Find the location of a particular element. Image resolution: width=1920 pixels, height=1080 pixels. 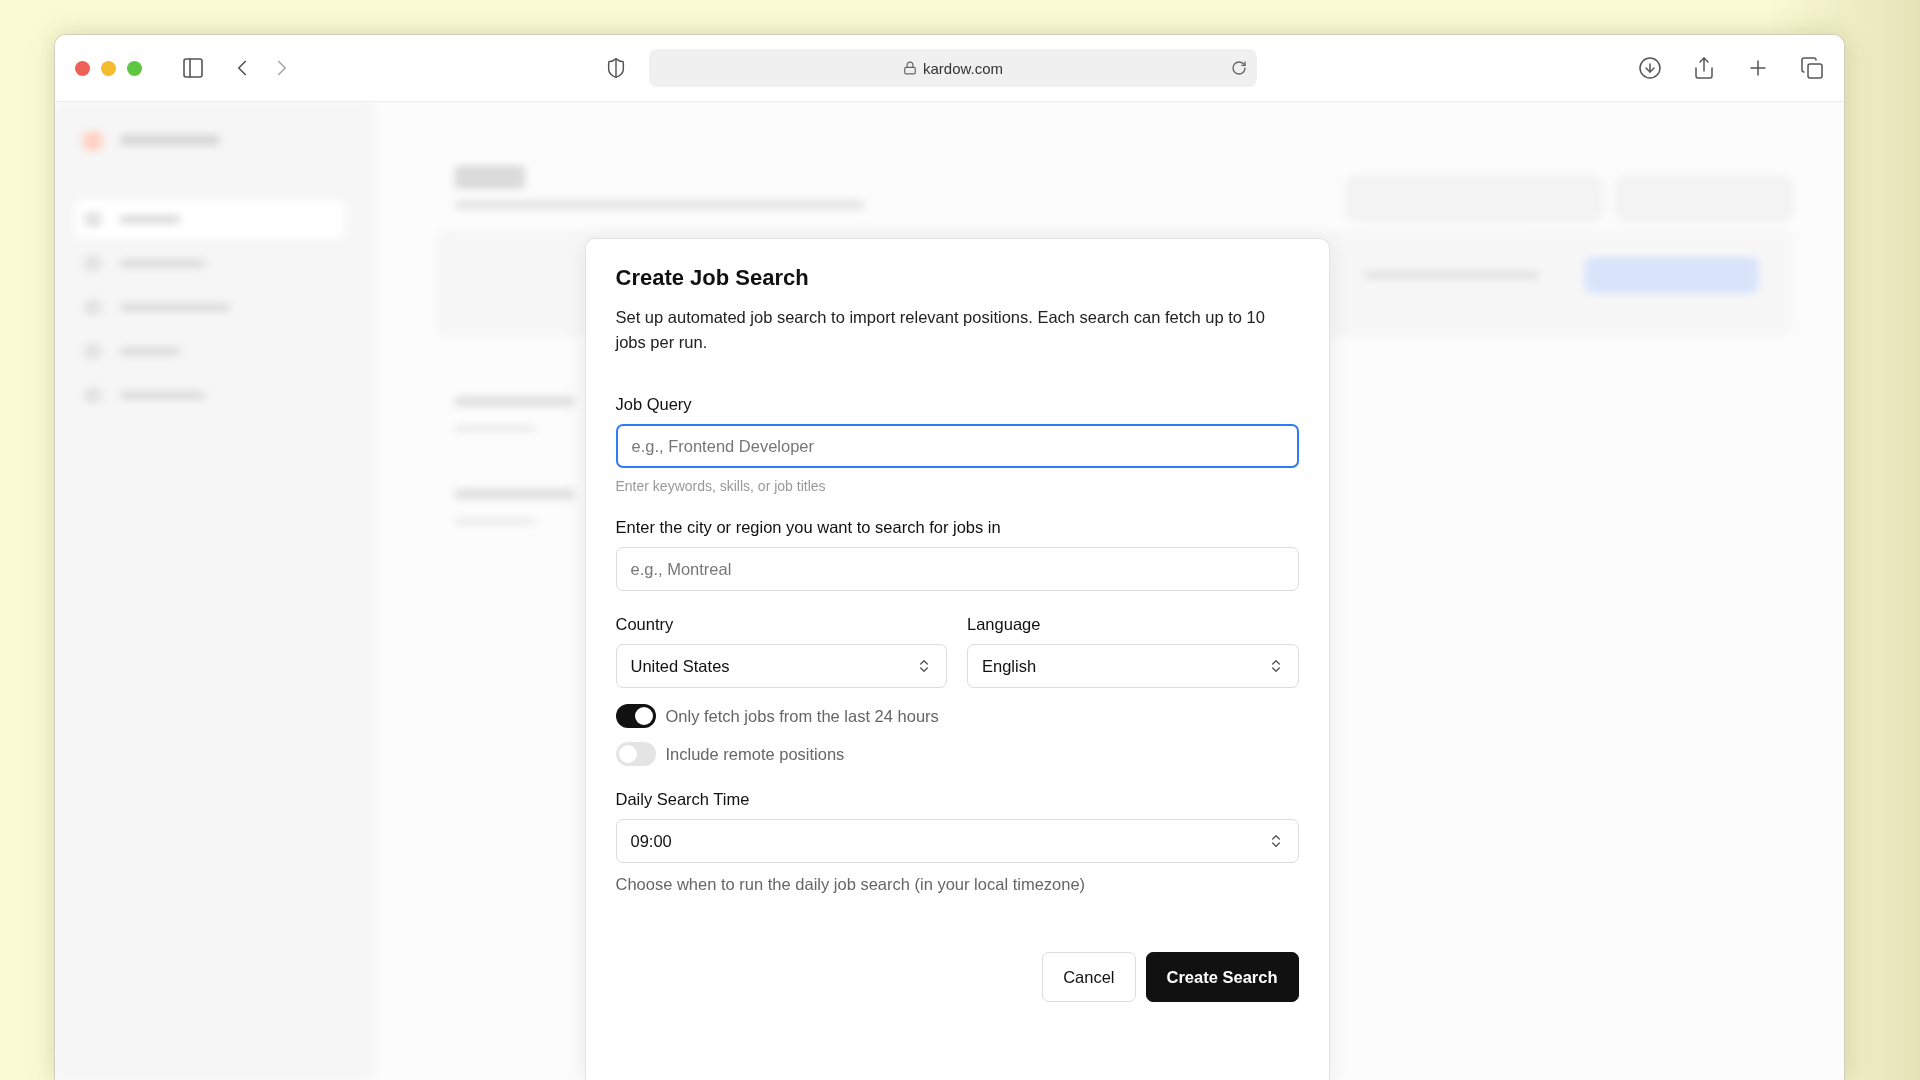

field-hint: Choose when to run the daily job search (in your local timezone) is located at coordinates (851, 884).